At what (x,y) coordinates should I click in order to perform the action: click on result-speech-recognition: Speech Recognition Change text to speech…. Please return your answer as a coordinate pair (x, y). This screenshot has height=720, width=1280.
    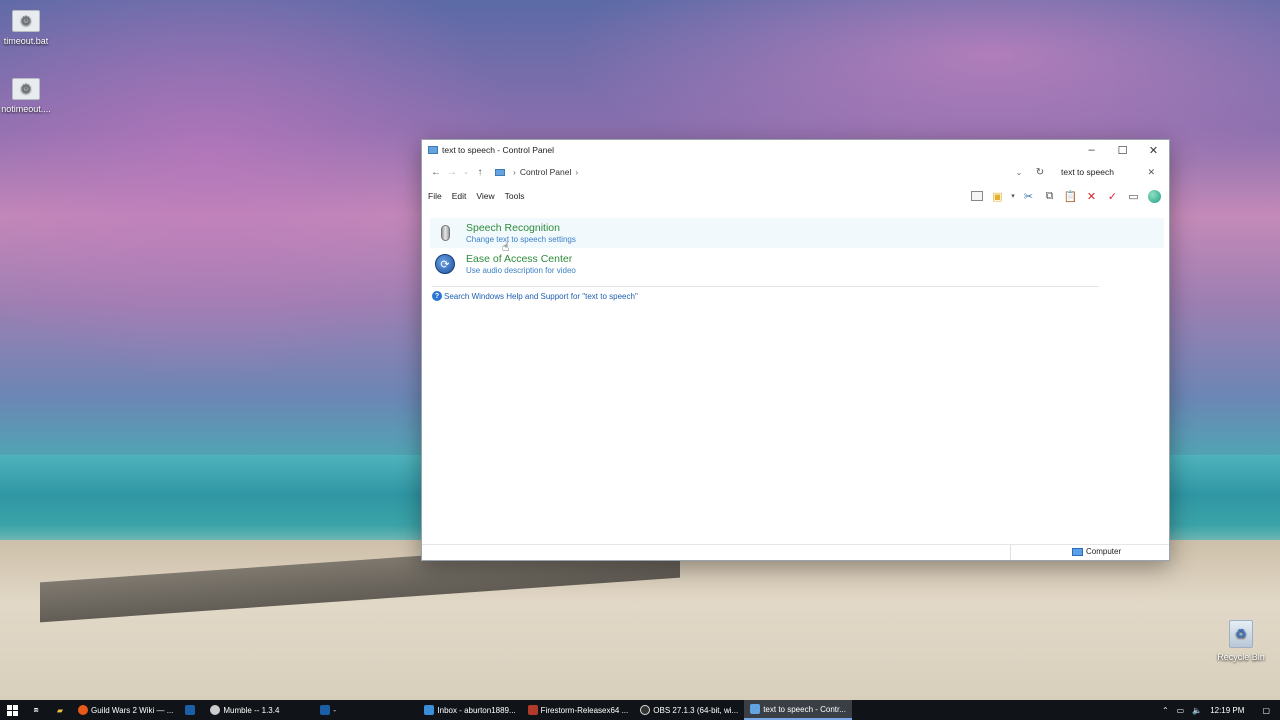
    Looking at the image, I should click on (797, 233).